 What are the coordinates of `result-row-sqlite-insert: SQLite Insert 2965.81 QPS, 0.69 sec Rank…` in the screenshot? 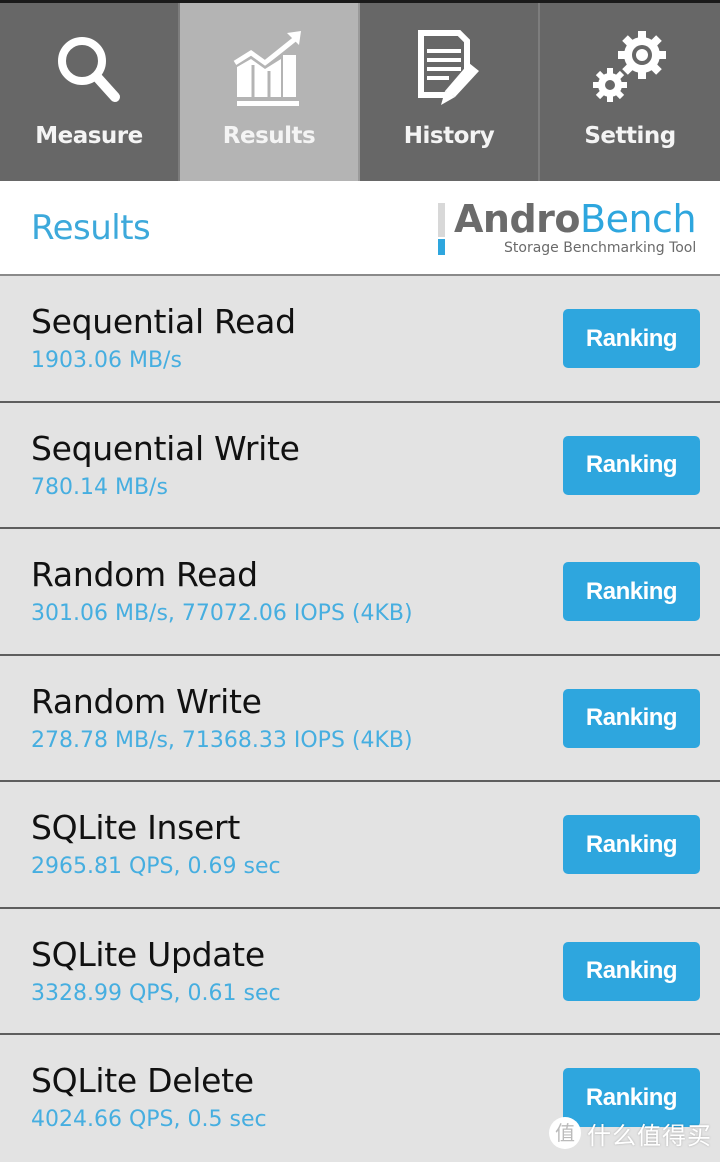 It's located at (360, 845).